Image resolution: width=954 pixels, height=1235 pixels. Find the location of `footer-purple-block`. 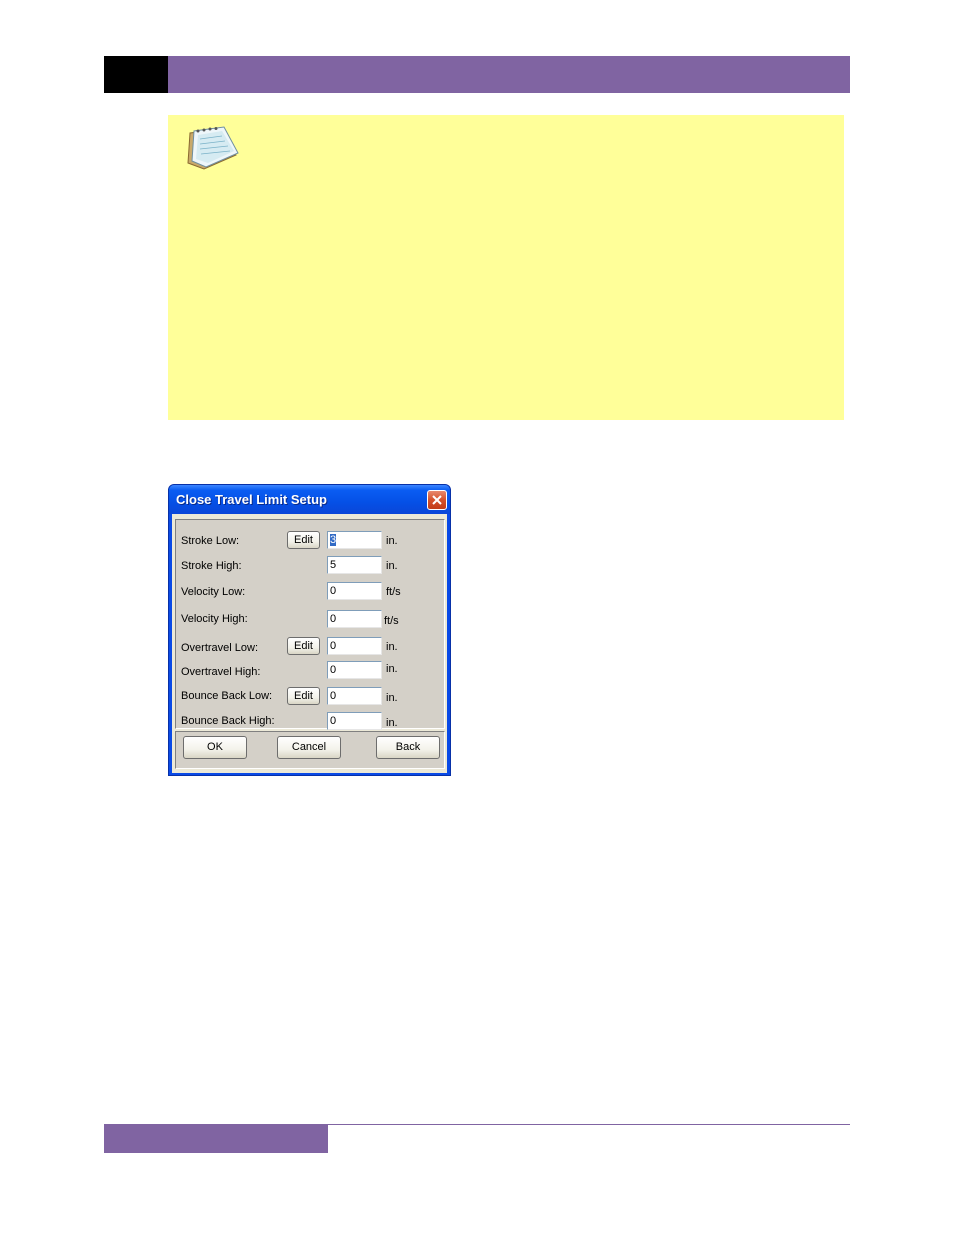

footer-purple-block is located at coordinates (216, 1139).